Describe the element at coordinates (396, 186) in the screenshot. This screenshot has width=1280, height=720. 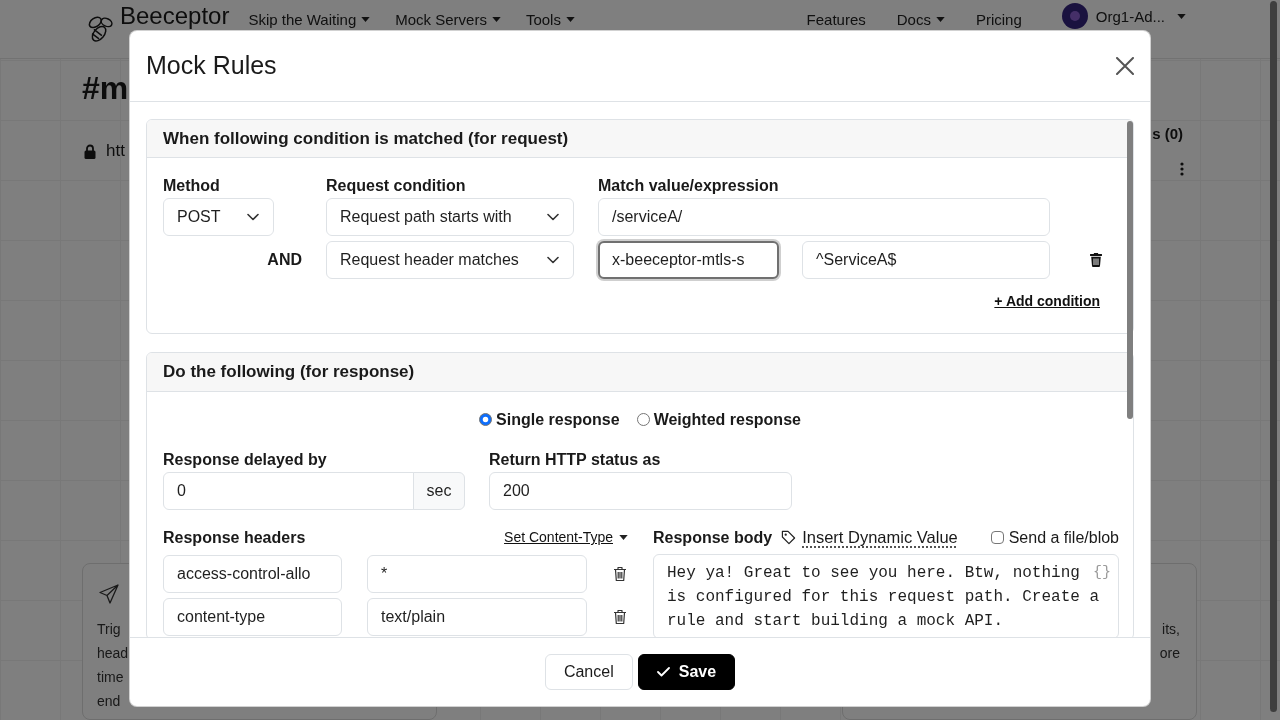
I see `field-label: Request condition` at that location.